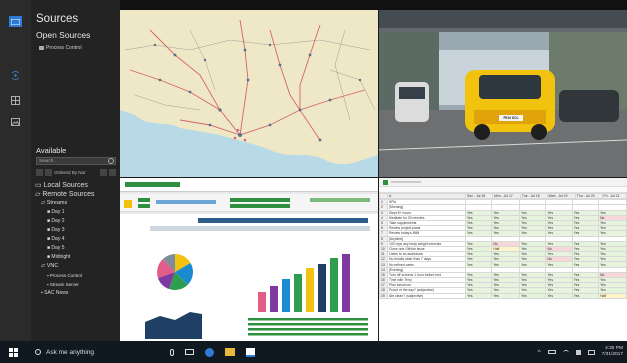  Describe the element at coordinates (15, 100) in the screenshot. I see `layout-grid-icon` at that location.